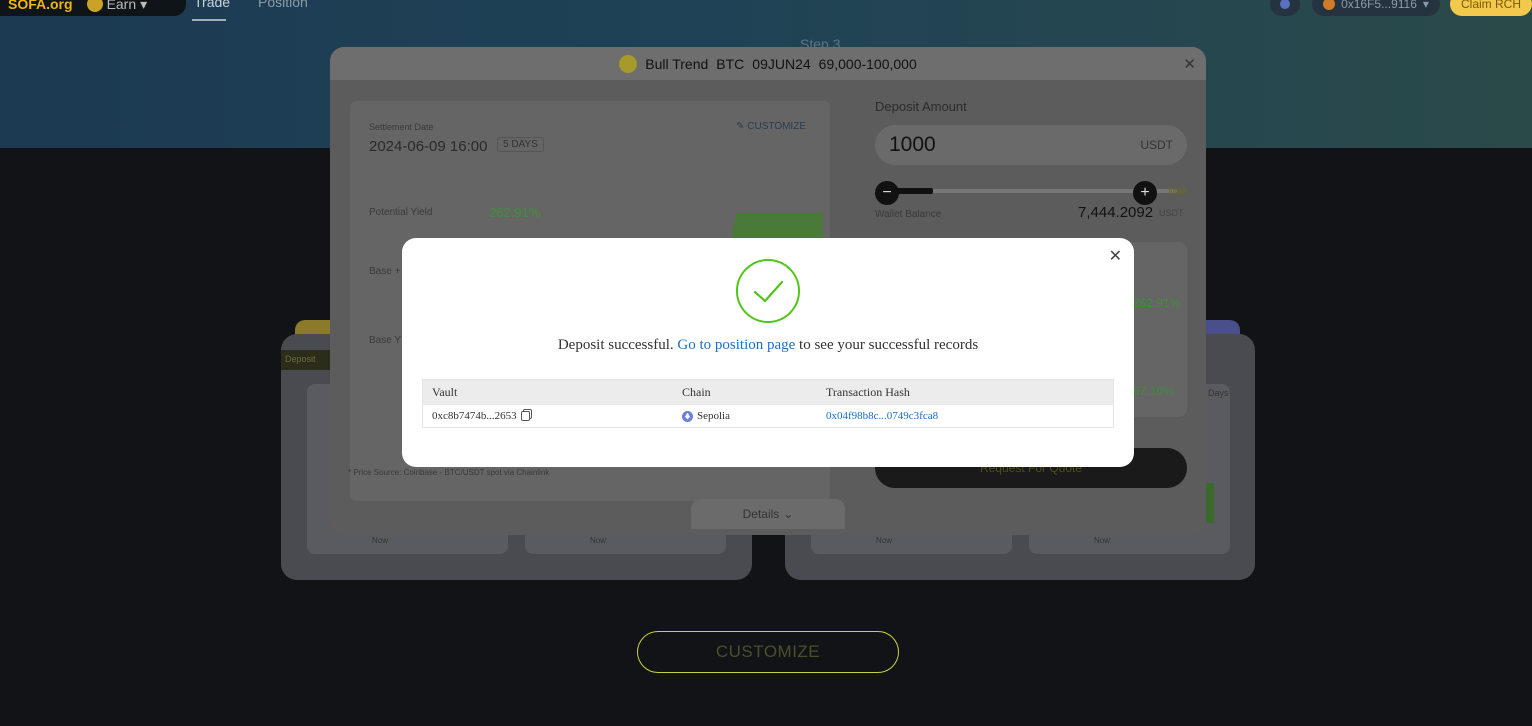  I want to click on product-title: Bull Trend, so click(677, 63).